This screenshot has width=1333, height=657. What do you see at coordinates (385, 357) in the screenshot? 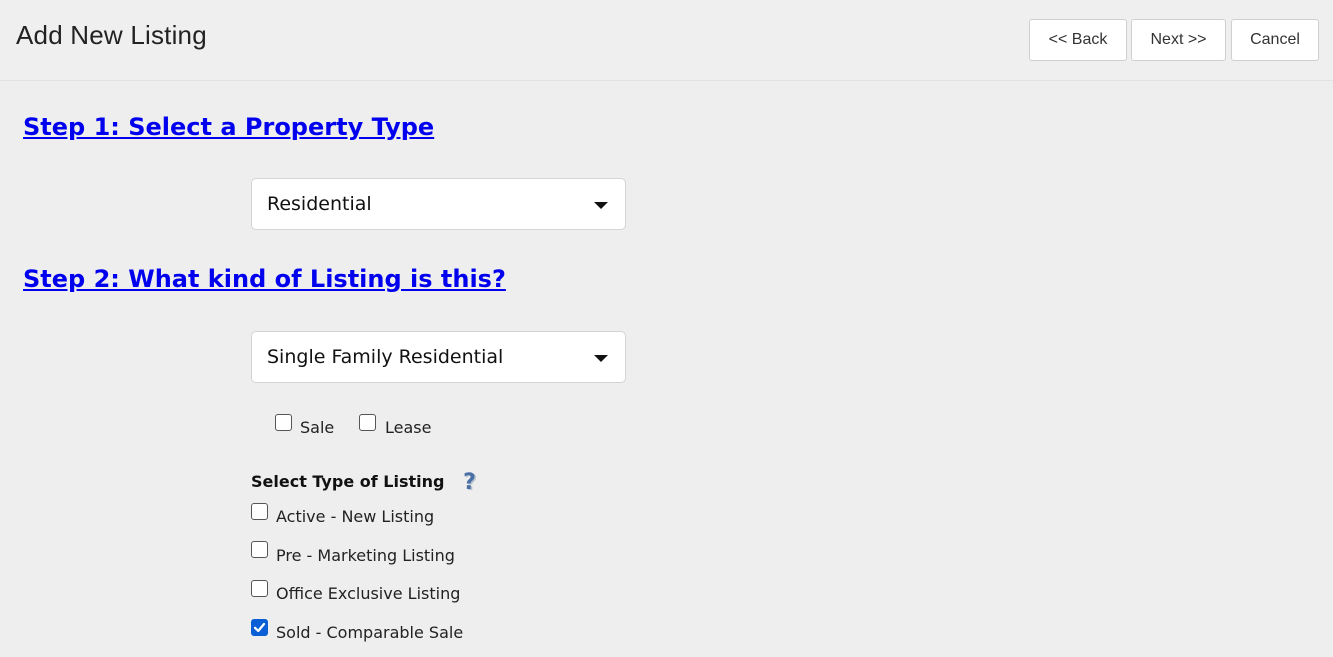
I see `listing-kind-value: Single Family Residential` at bounding box center [385, 357].